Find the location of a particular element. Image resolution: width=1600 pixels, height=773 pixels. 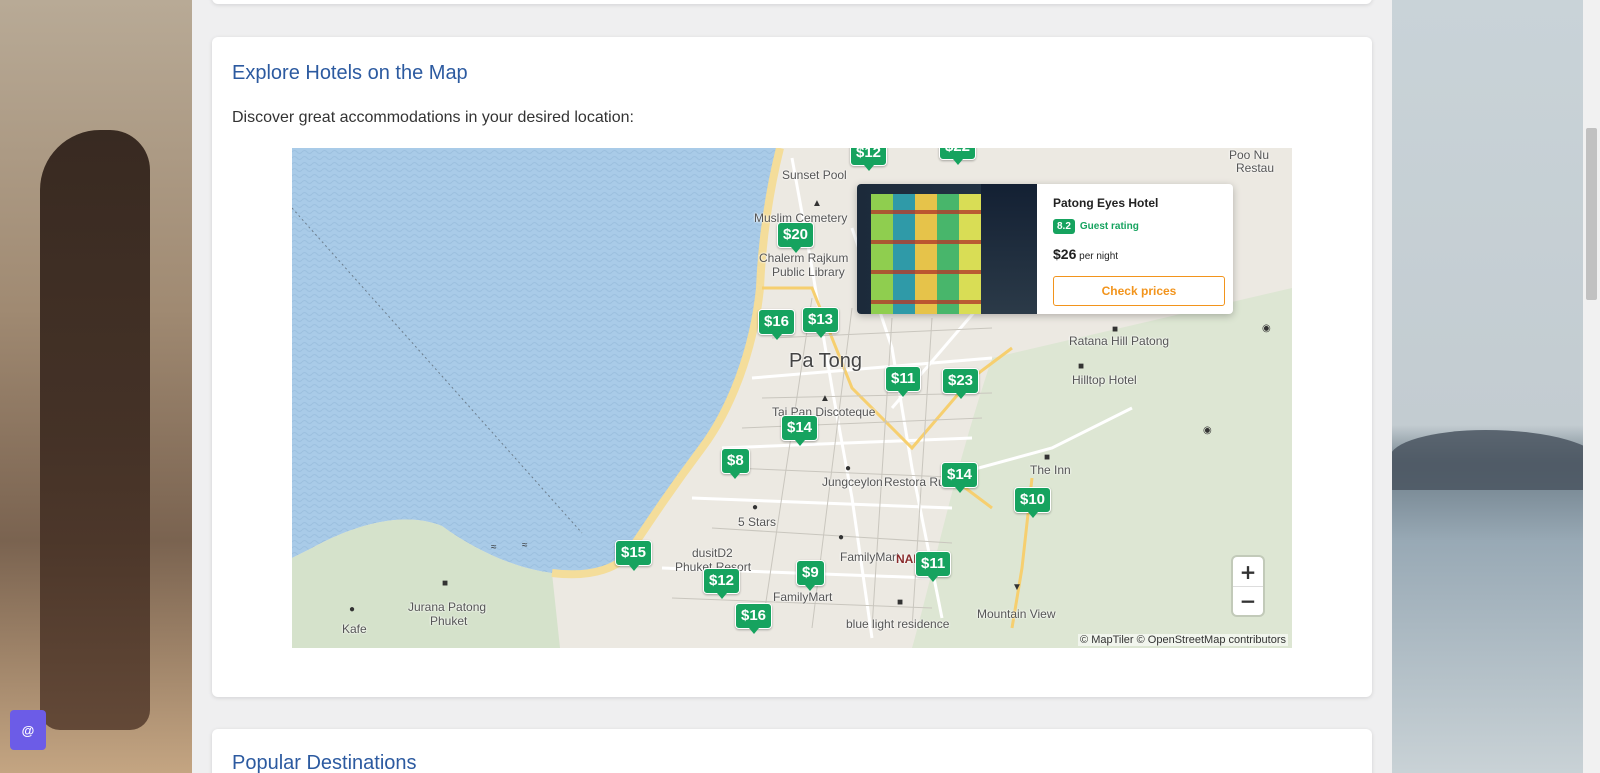

background-left-photo is located at coordinates (96, 386).